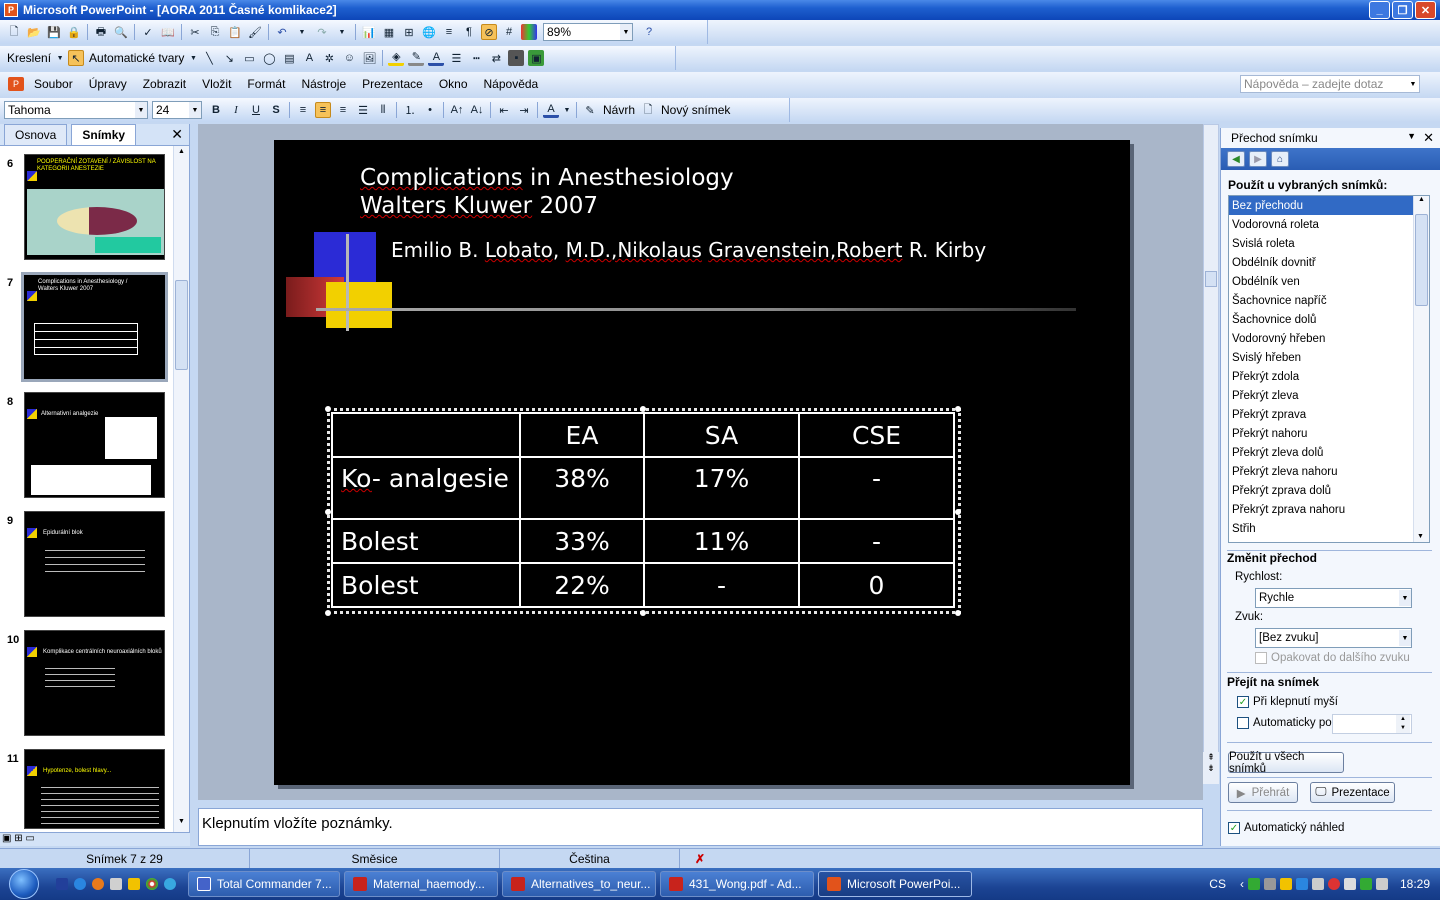  Describe the element at coordinates (449, 32) in the screenshot. I see `expand-all-icon: ≡` at that location.